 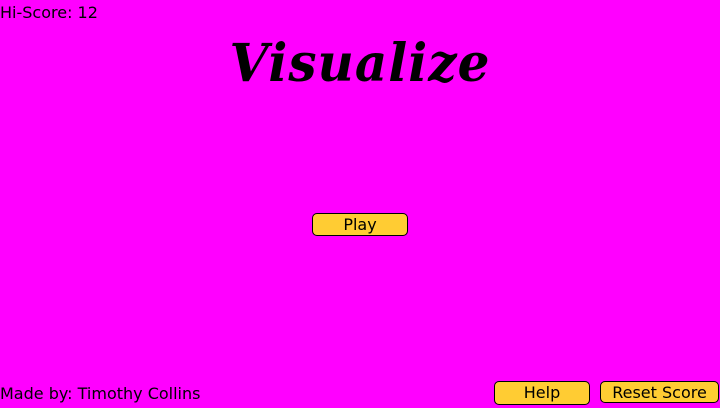 I want to click on game-title: Visualize, so click(x=360, y=62).